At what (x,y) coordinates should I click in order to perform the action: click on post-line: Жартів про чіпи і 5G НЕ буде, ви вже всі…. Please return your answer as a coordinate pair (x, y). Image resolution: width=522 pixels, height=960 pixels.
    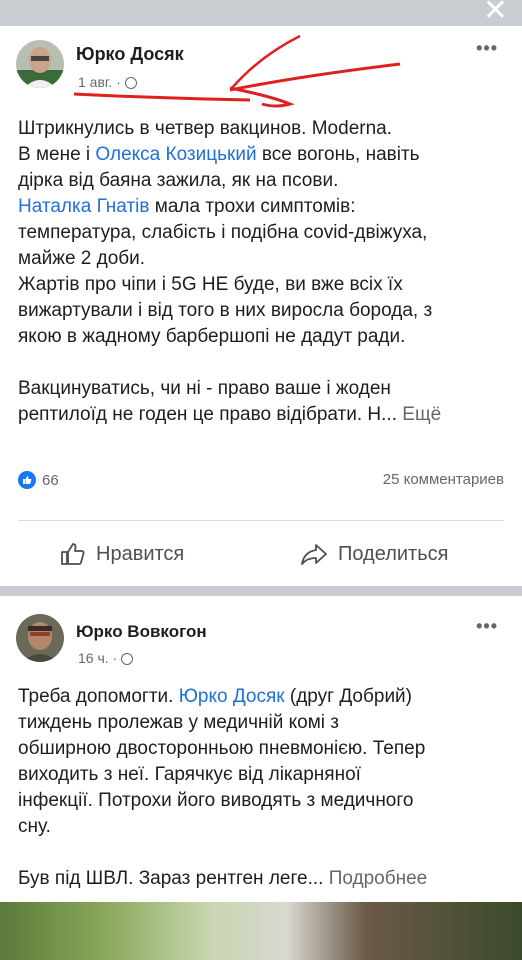
    Looking at the image, I should click on (210, 284).